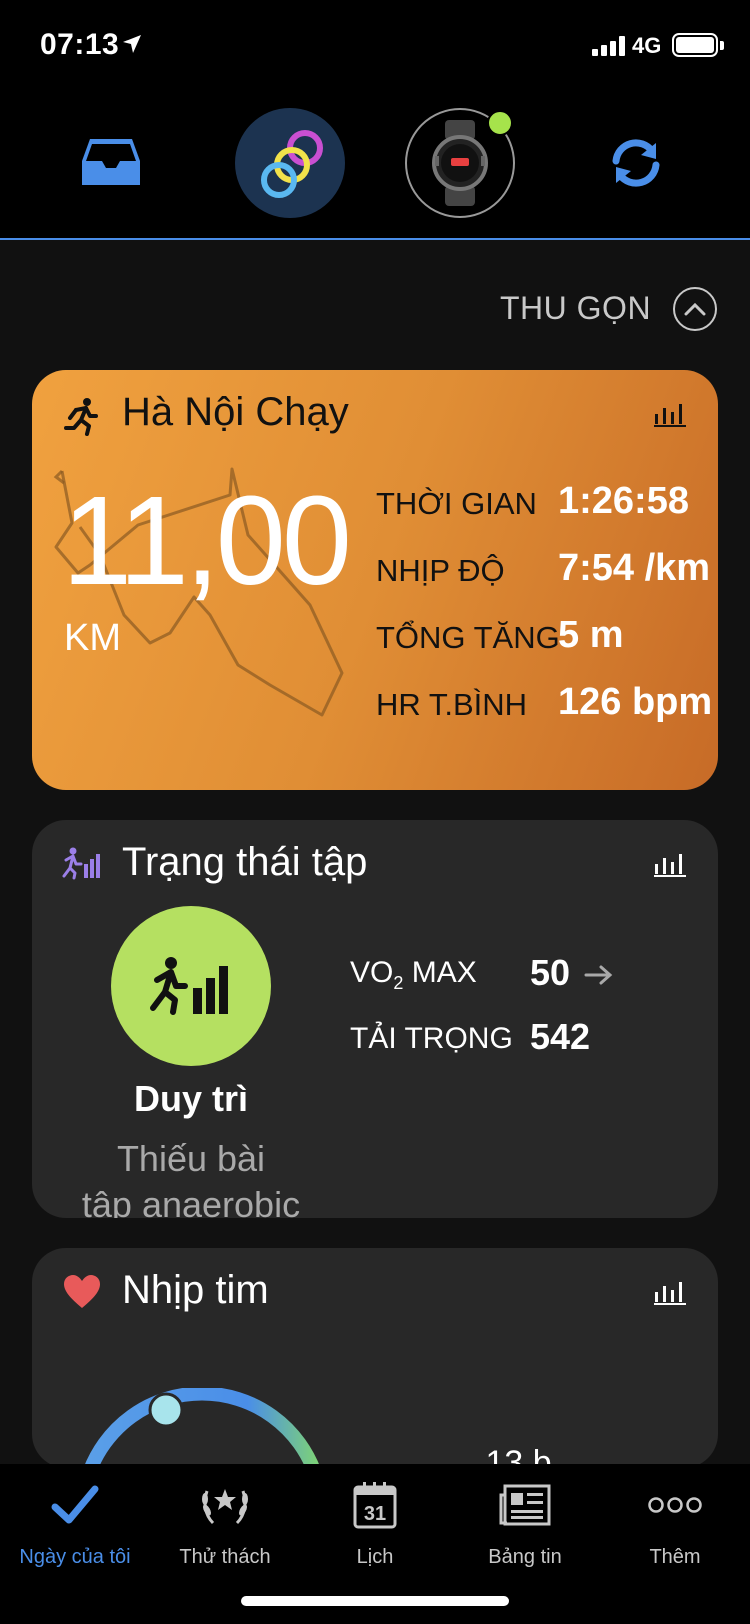  Describe the element at coordinates (525, 1557) in the screenshot. I see `tab-label: Bảng tin` at that location.